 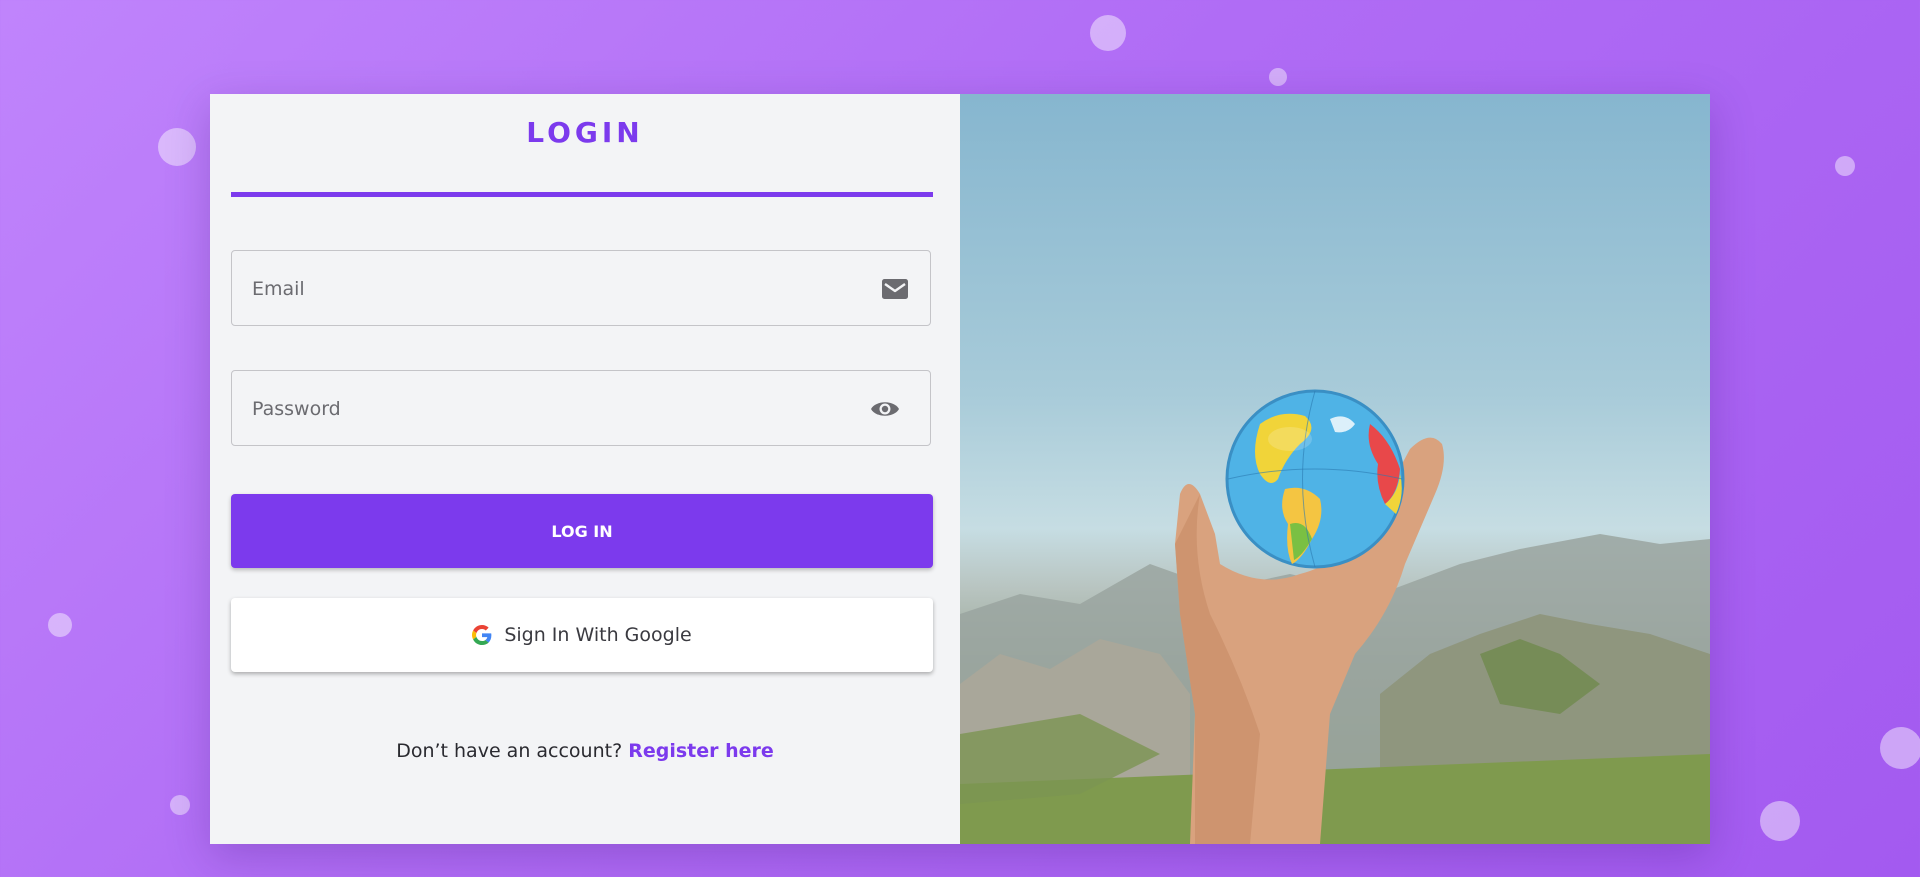 I want to click on login-button: LOG IN, so click(x=582, y=531).